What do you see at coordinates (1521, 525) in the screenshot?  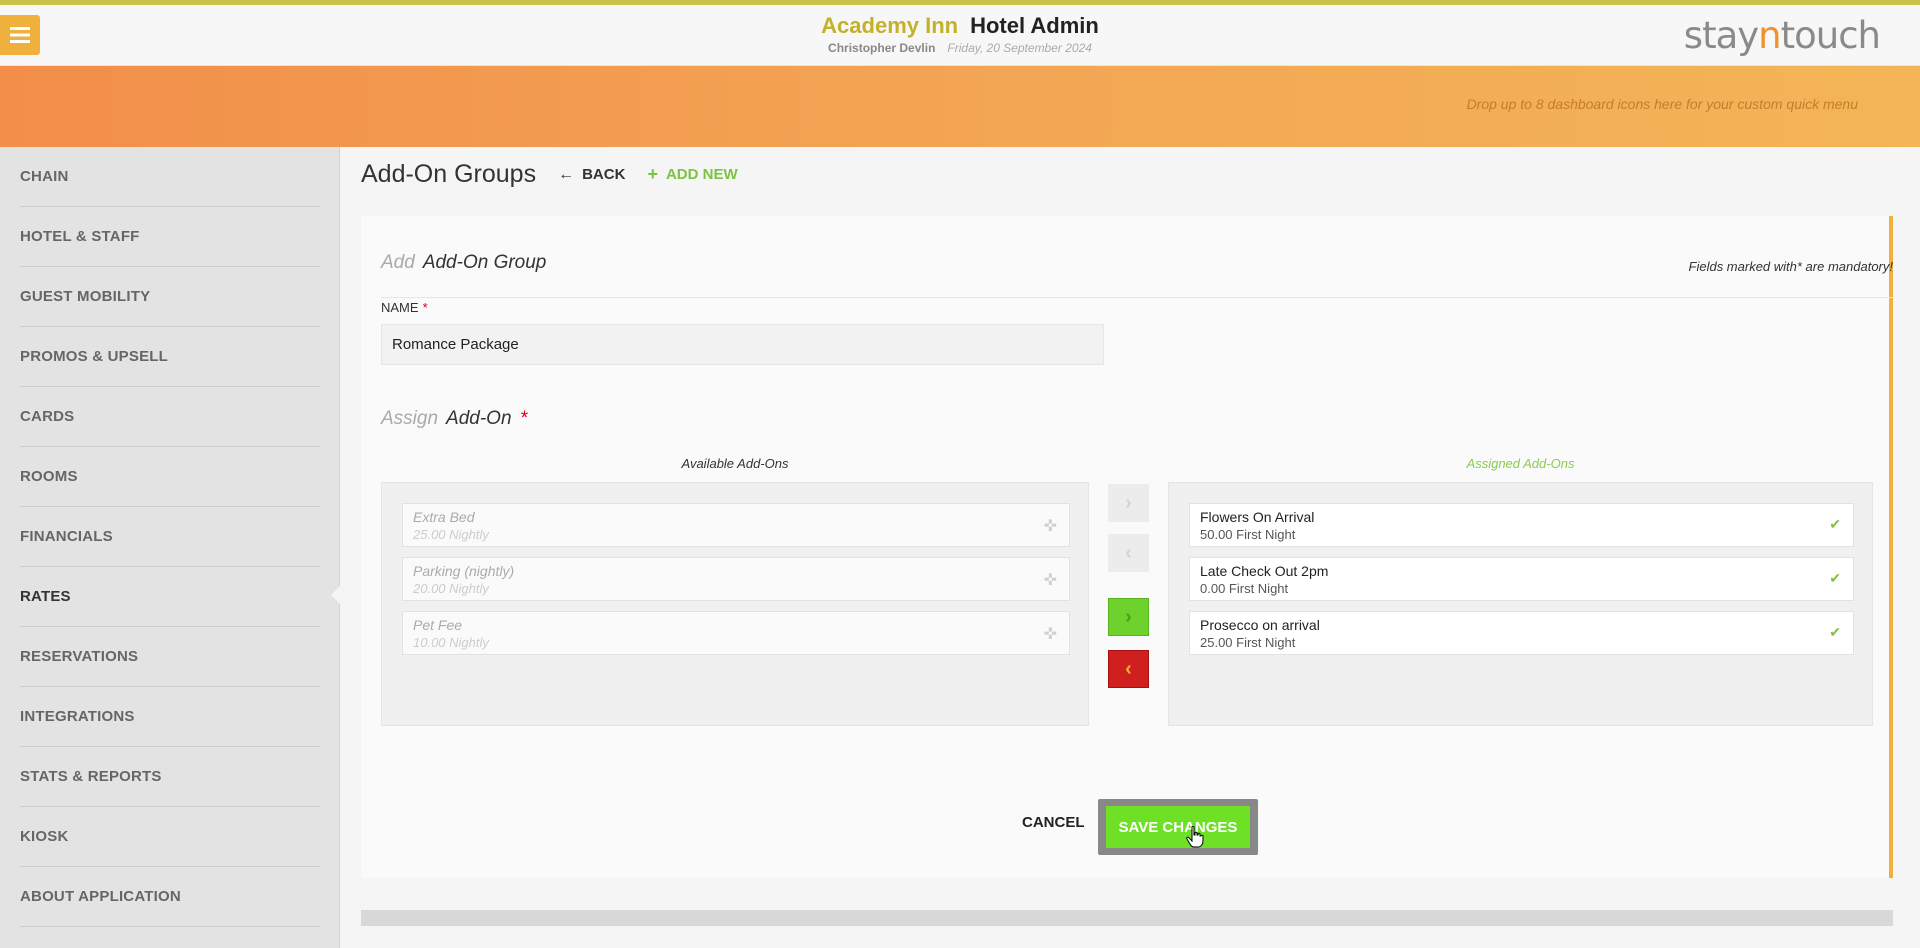 I see `list-item: Flowers On Arrival 50.00 First Night ✔` at bounding box center [1521, 525].